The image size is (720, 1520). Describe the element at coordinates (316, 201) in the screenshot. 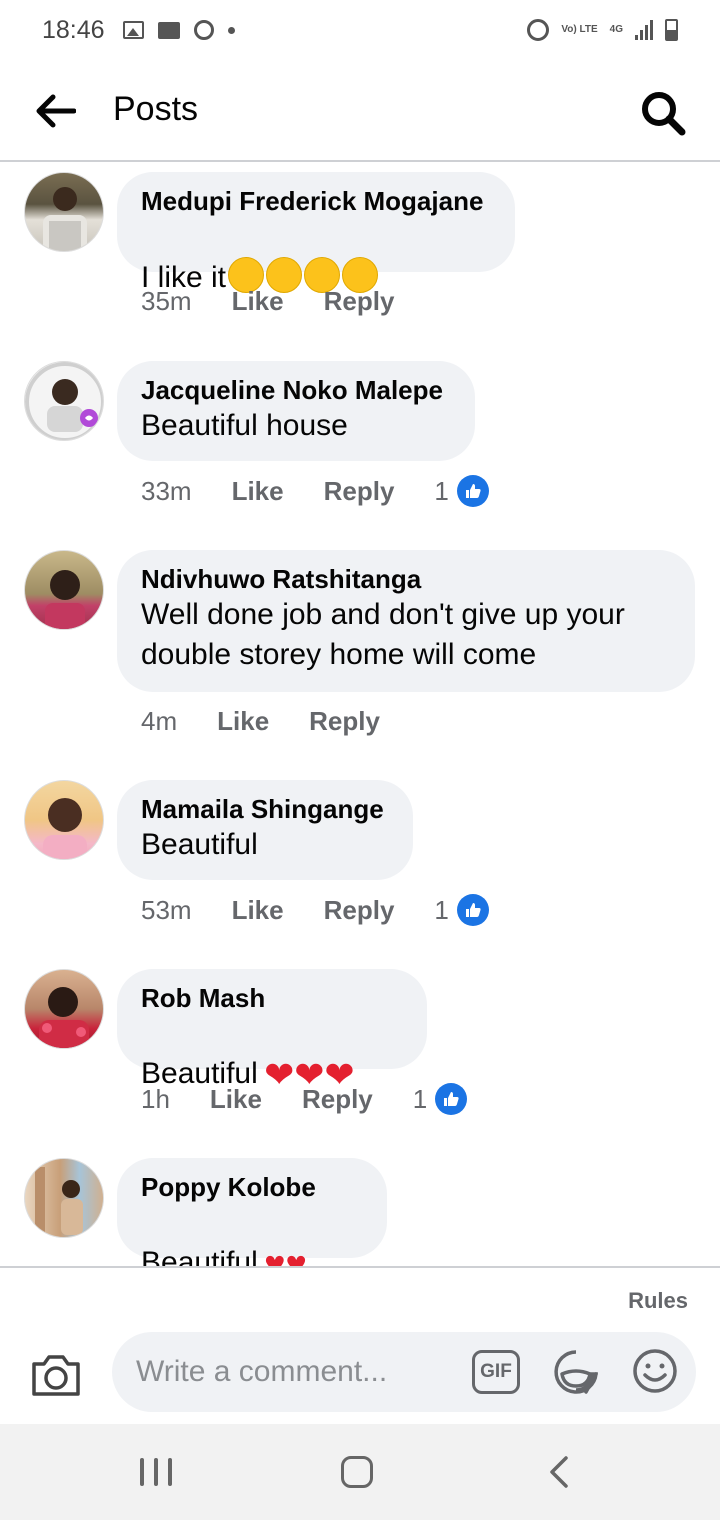

I see `comment-author: Medupi Frederick Mogajane` at that location.